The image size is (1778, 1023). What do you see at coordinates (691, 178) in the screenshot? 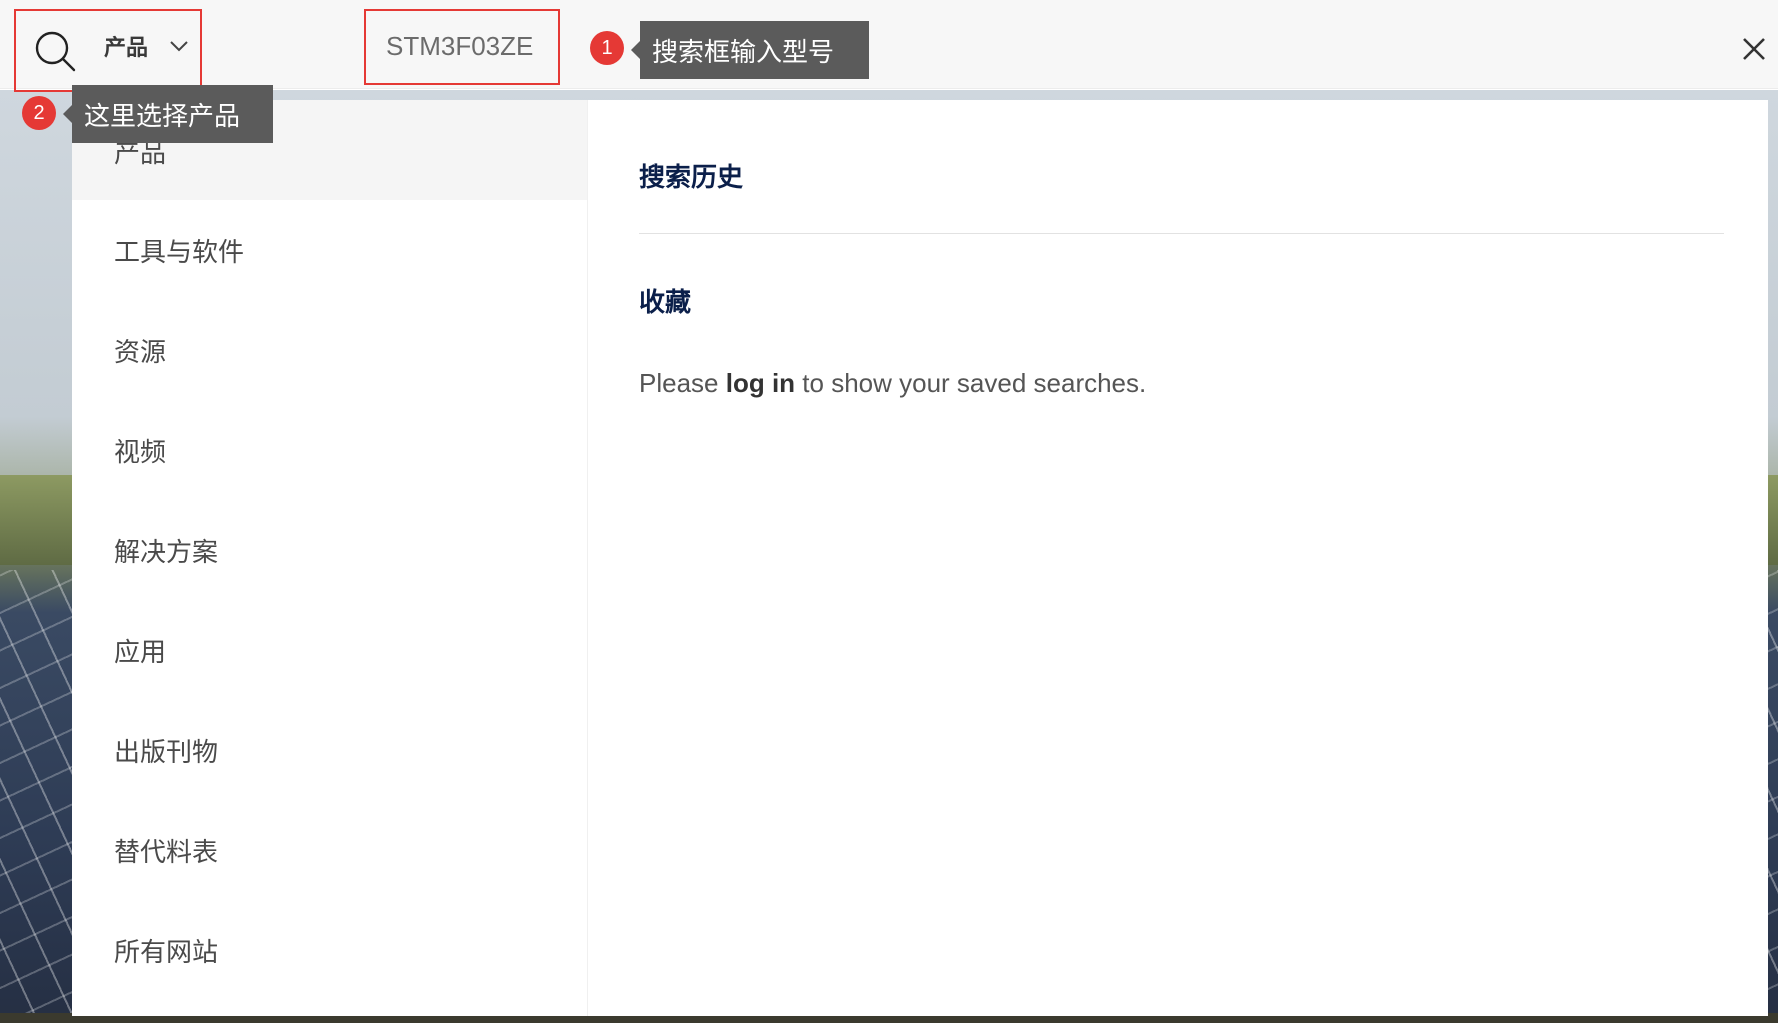
I see `search-history-title: 搜索历史` at bounding box center [691, 178].